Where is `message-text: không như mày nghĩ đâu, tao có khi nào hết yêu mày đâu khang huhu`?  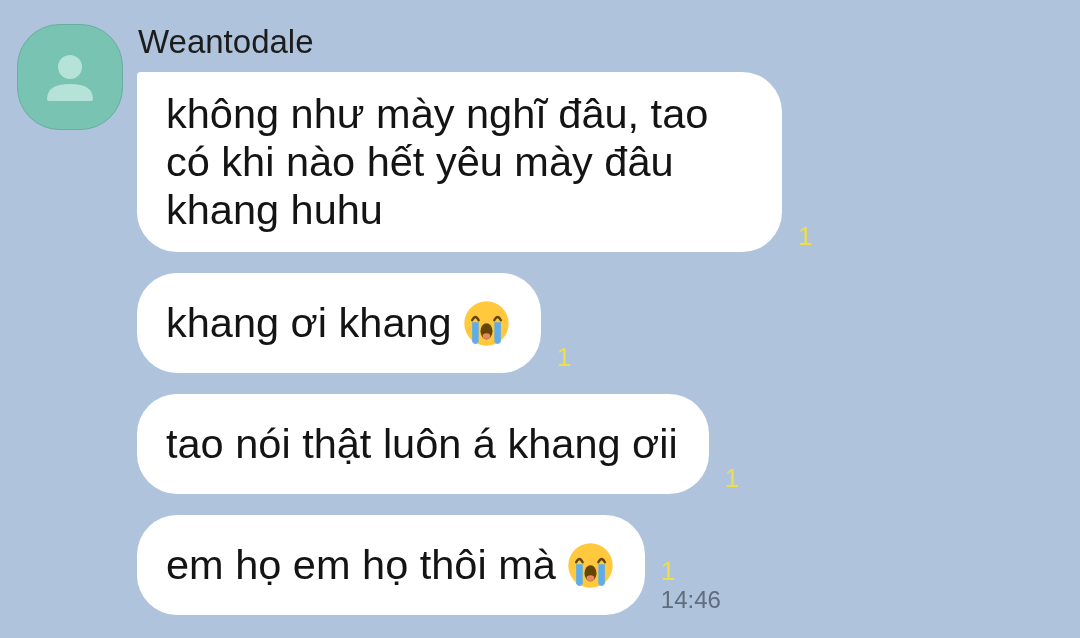
message-text: không như mày nghĩ đâu, tao có khi nào hết yêu mày đâu khang huhu is located at coordinates (438, 162).